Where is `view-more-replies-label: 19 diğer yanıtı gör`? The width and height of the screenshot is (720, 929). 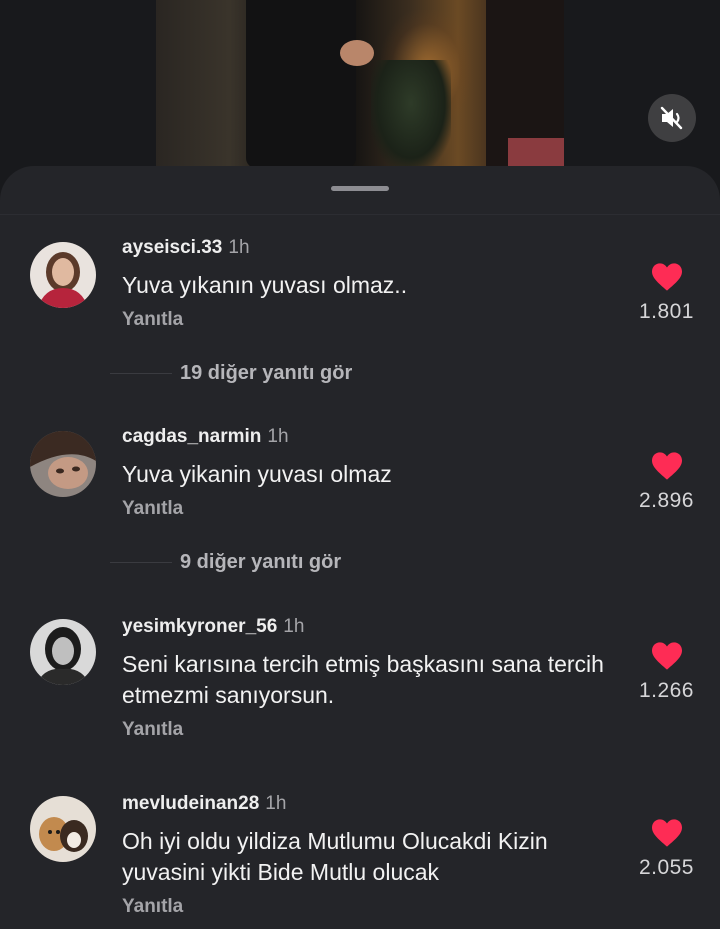 view-more-replies-label: 19 diğer yanıtı gör is located at coordinates (266, 372).